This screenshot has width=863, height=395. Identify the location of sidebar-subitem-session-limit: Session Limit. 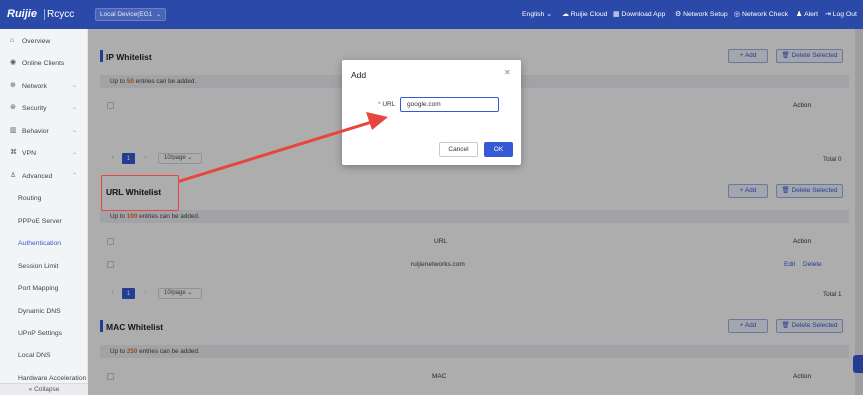
(44, 267).